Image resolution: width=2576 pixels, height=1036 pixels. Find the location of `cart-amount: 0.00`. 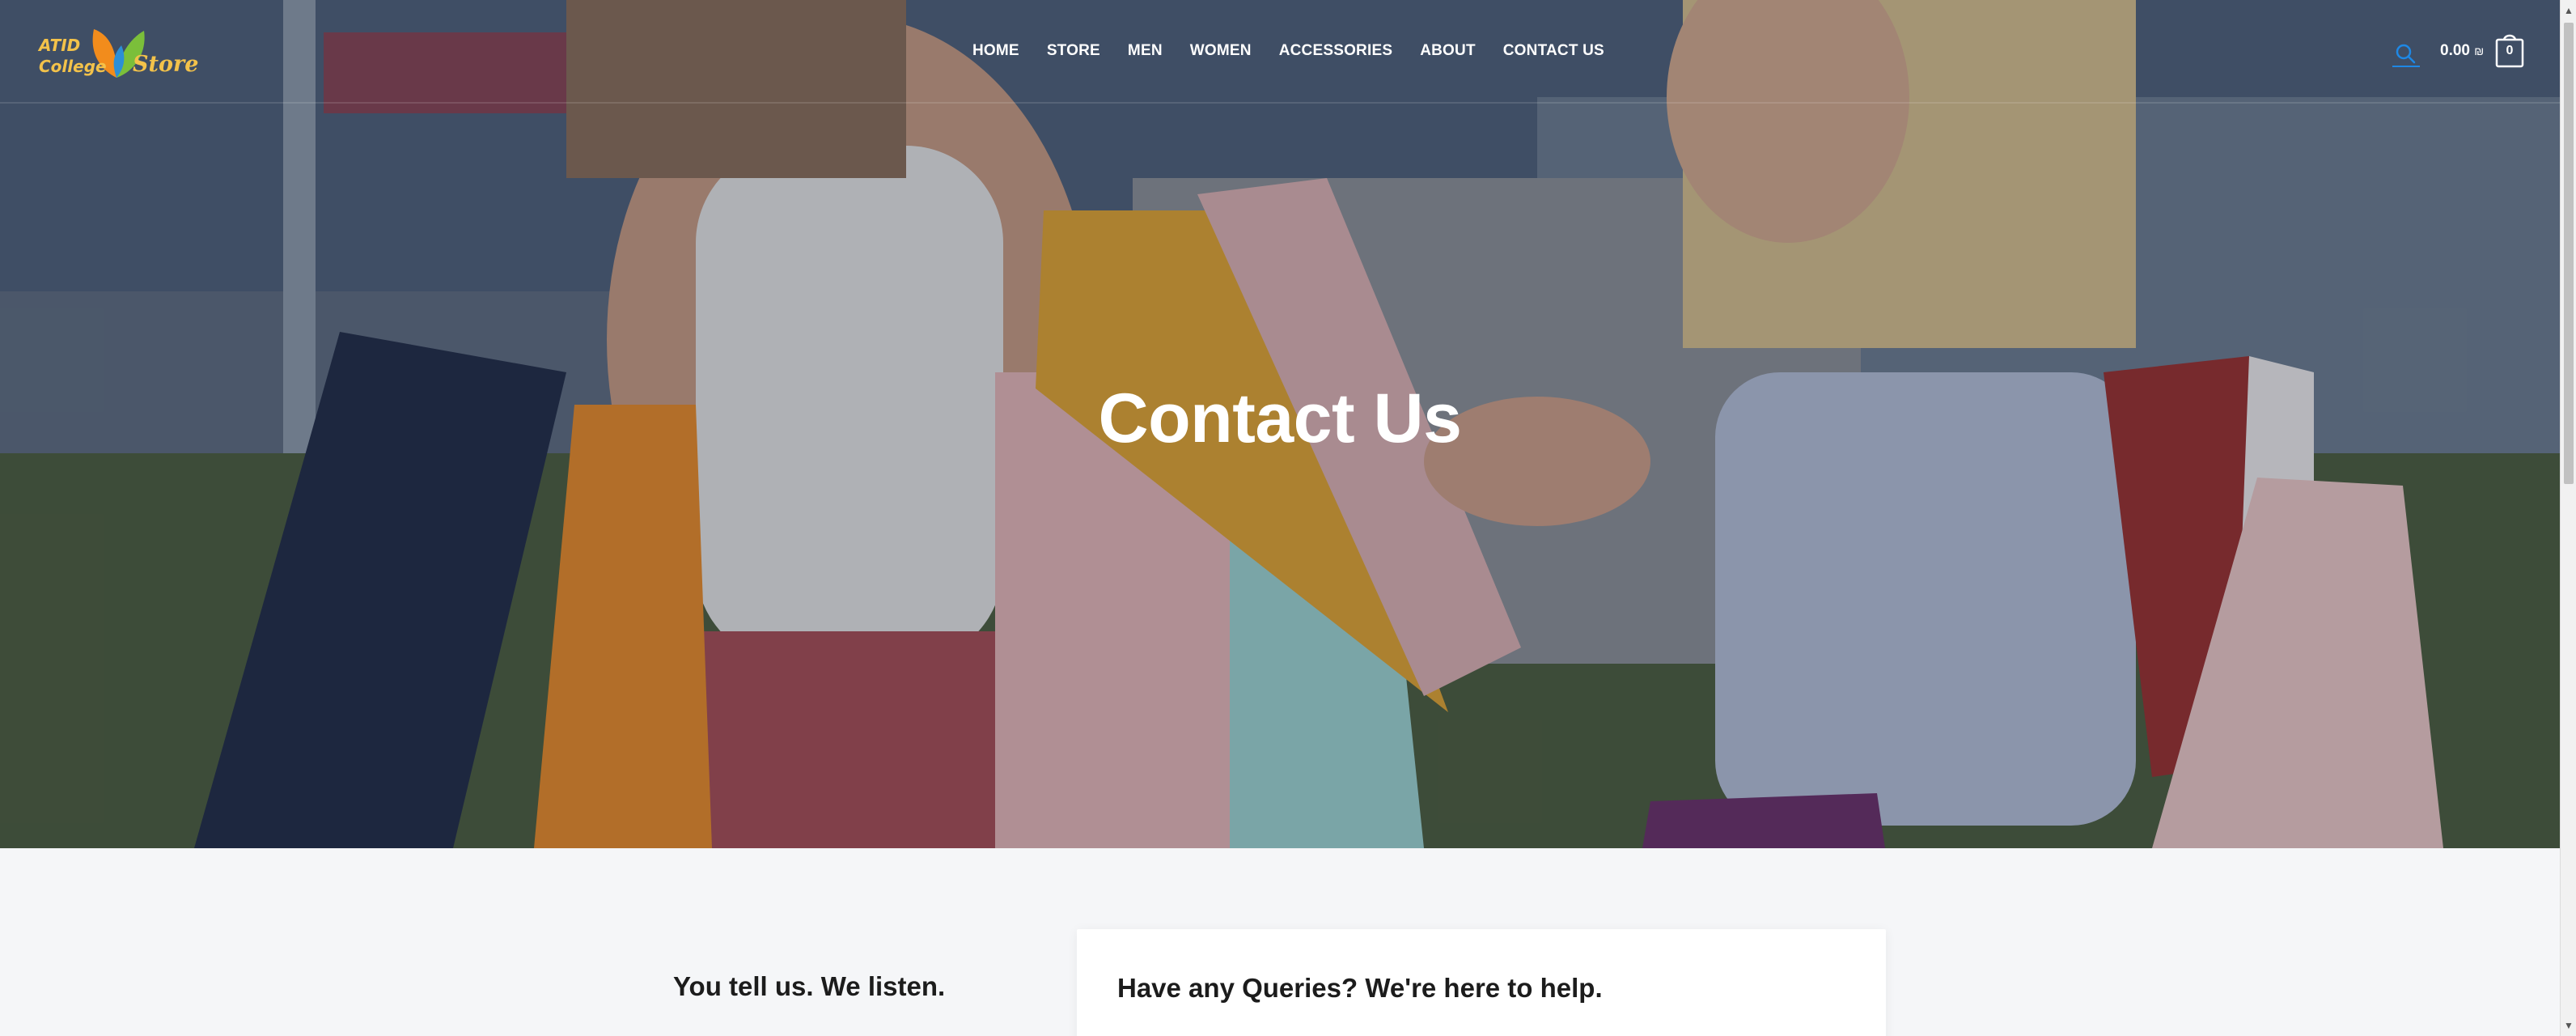

cart-amount: 0.00 is located at coordinates (2455, 50).